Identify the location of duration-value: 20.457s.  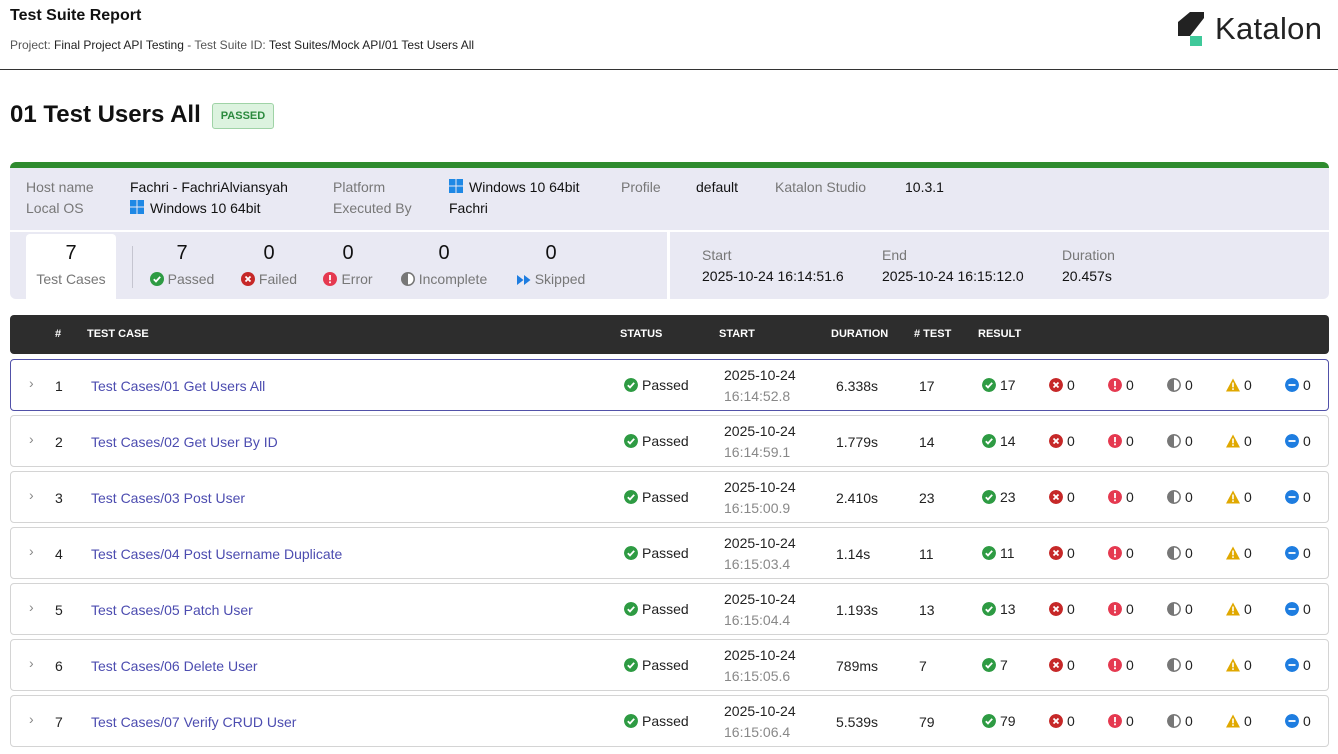
(1087, 276).